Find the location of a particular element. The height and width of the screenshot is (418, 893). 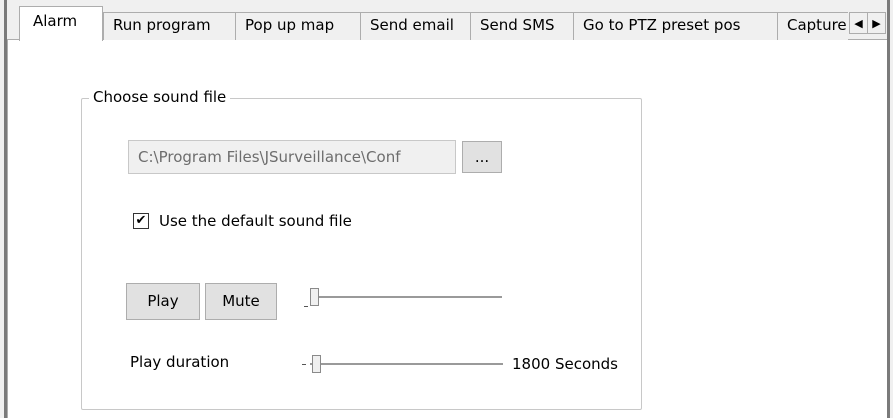

volume-slider-thumb is located at coordinates (314, 297).